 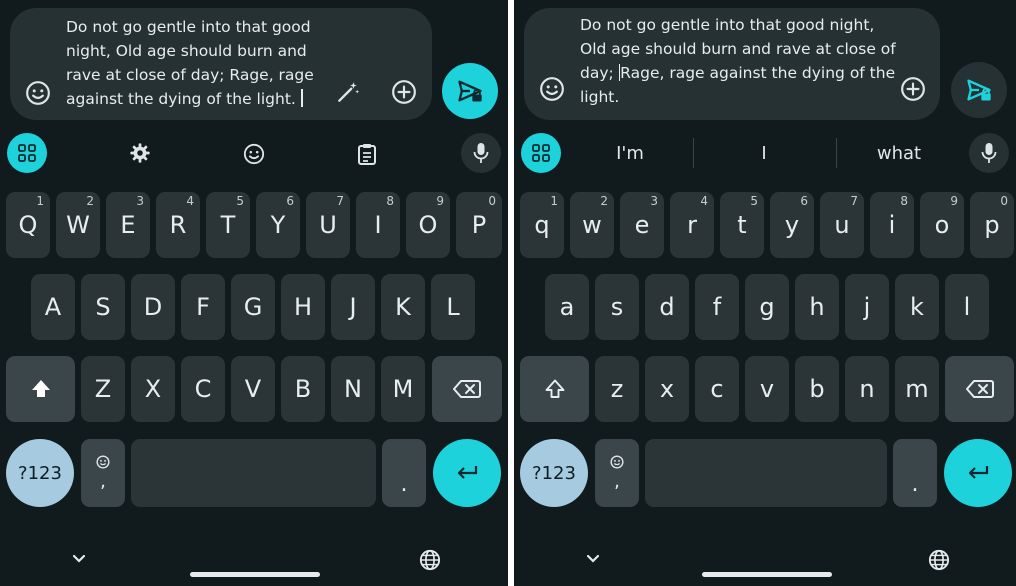 What do you see at coordinates (792, 225) in the screenshot?
I see `key-y: 6y` at bounding box center [792, 225].